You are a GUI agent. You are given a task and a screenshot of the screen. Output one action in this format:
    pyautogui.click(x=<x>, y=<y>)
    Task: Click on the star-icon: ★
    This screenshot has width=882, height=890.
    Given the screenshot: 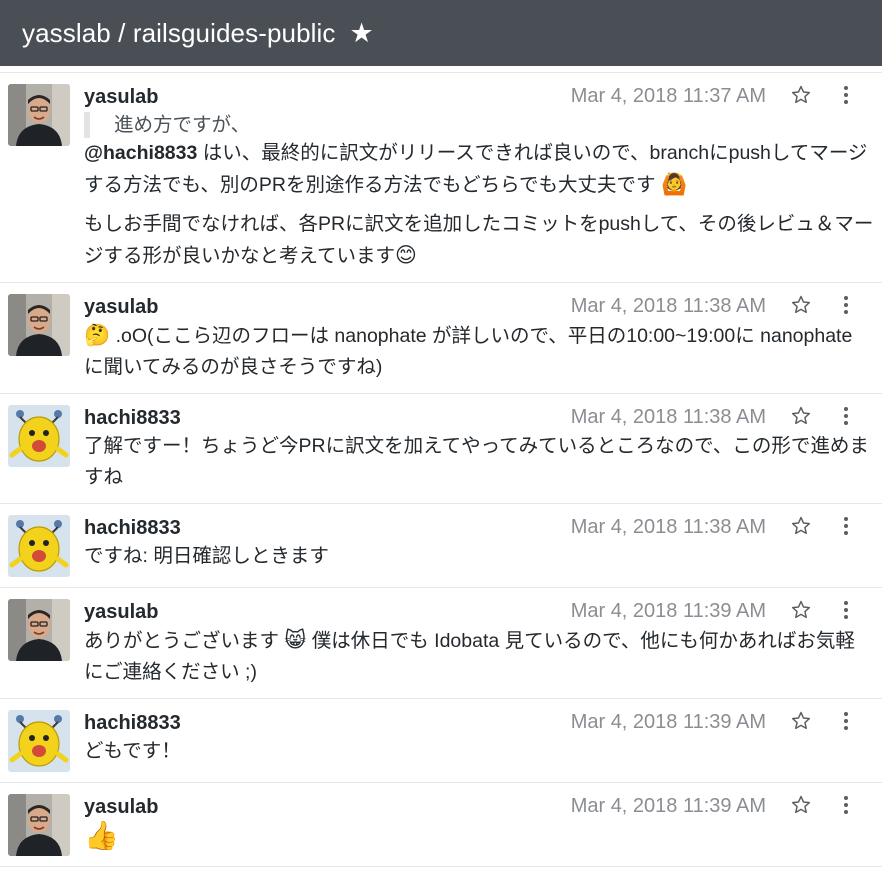 What is the action you would take?
    pyautogui.click(x=362, y=33)
    